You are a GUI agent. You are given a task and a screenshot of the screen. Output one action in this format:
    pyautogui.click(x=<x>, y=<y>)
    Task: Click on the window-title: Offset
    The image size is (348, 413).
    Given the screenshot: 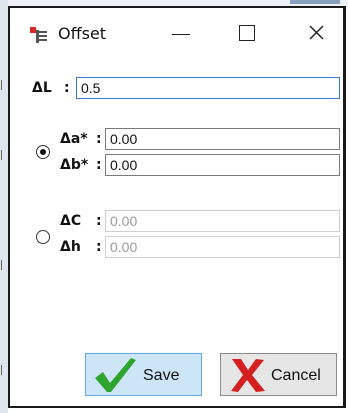 What is the action you would take?
    pyautogui.click(x=82, y=33)
    